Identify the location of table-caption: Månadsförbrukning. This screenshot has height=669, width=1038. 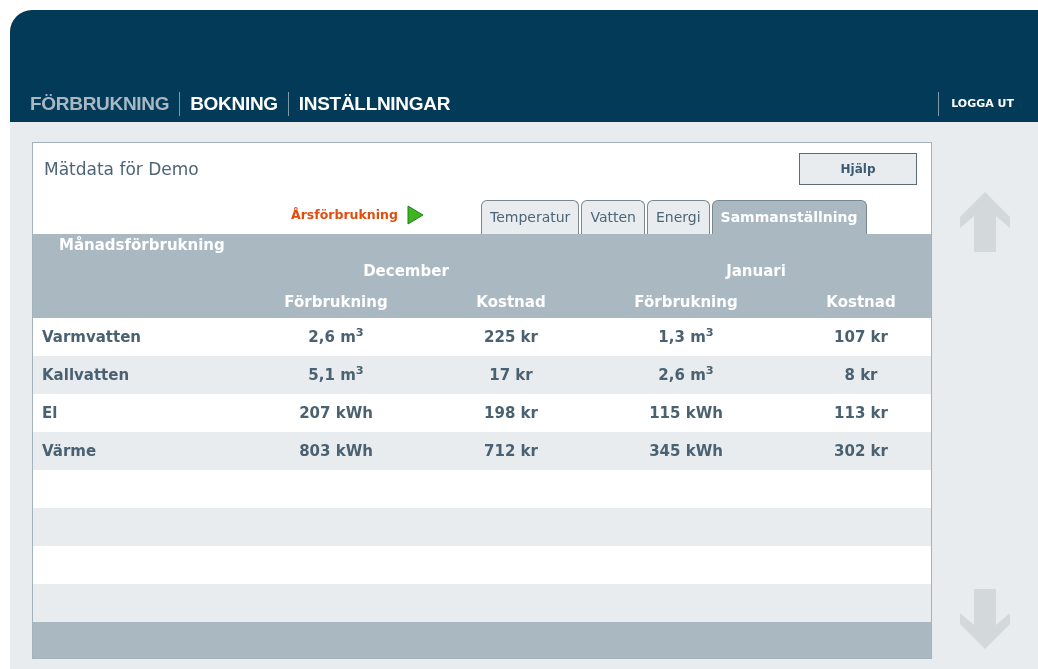
(142, 245).